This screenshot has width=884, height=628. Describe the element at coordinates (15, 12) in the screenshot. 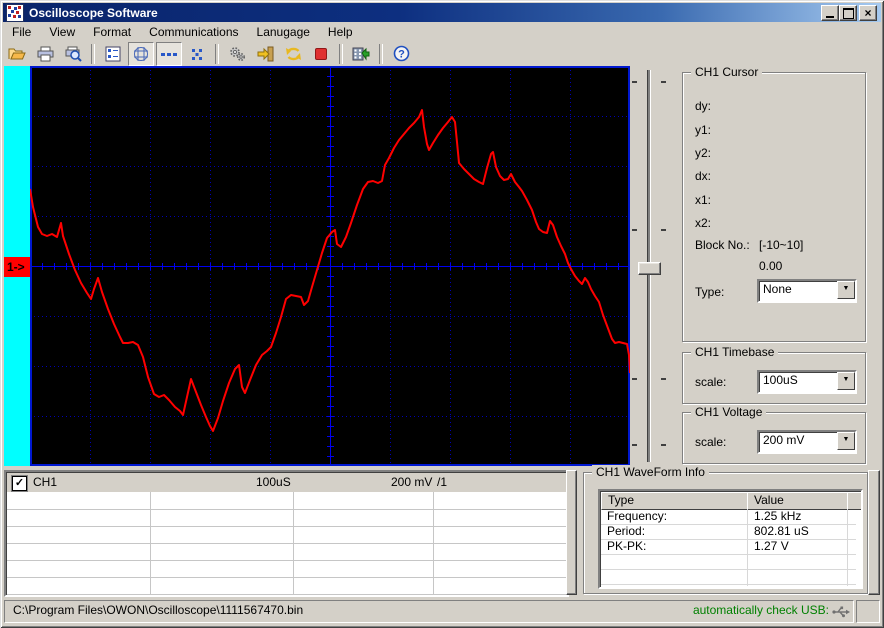

I see `app-icon` at that location.